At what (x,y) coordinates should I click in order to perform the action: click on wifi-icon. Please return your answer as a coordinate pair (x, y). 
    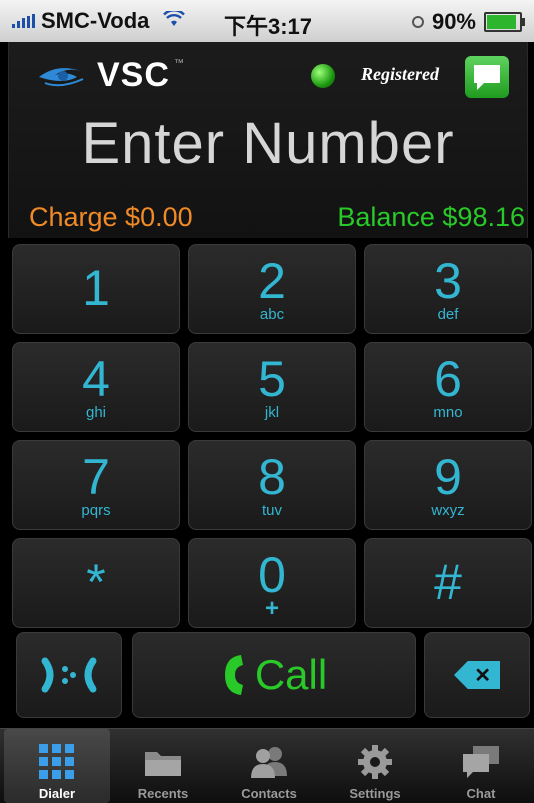
    Looking at the image, I should click on (174, 20).